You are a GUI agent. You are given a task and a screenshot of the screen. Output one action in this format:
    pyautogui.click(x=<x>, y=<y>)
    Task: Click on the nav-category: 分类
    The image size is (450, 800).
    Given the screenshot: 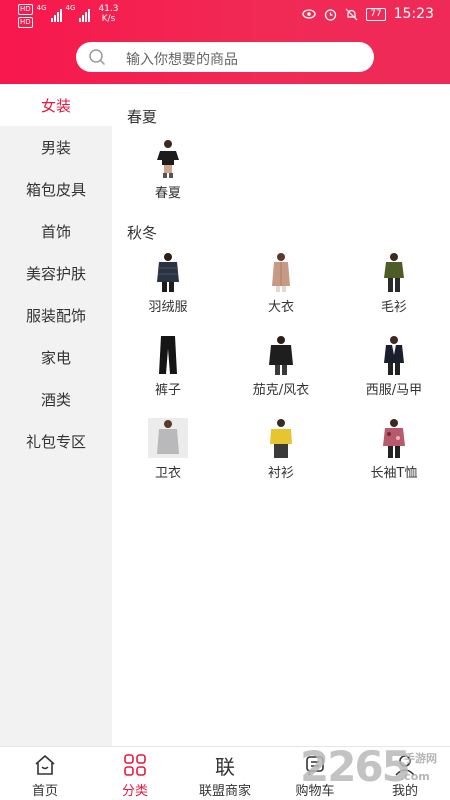 What is the action you would take?
    pyautogui.click(x=135, y=773)
    